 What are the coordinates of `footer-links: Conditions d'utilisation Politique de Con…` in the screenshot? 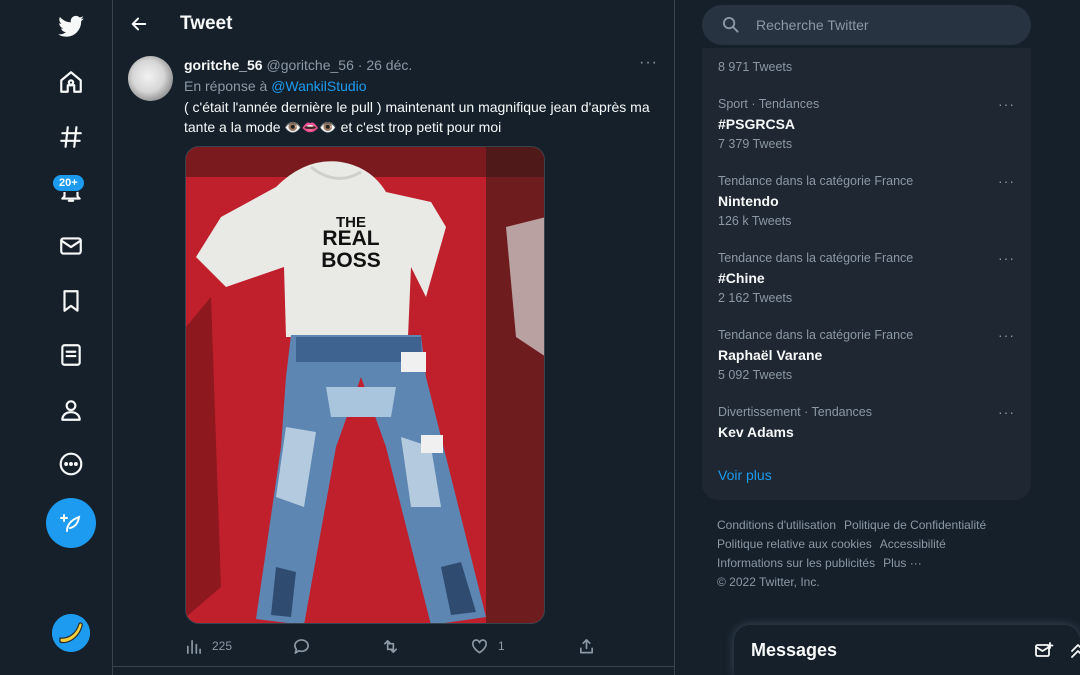 It's located at (877, 554).